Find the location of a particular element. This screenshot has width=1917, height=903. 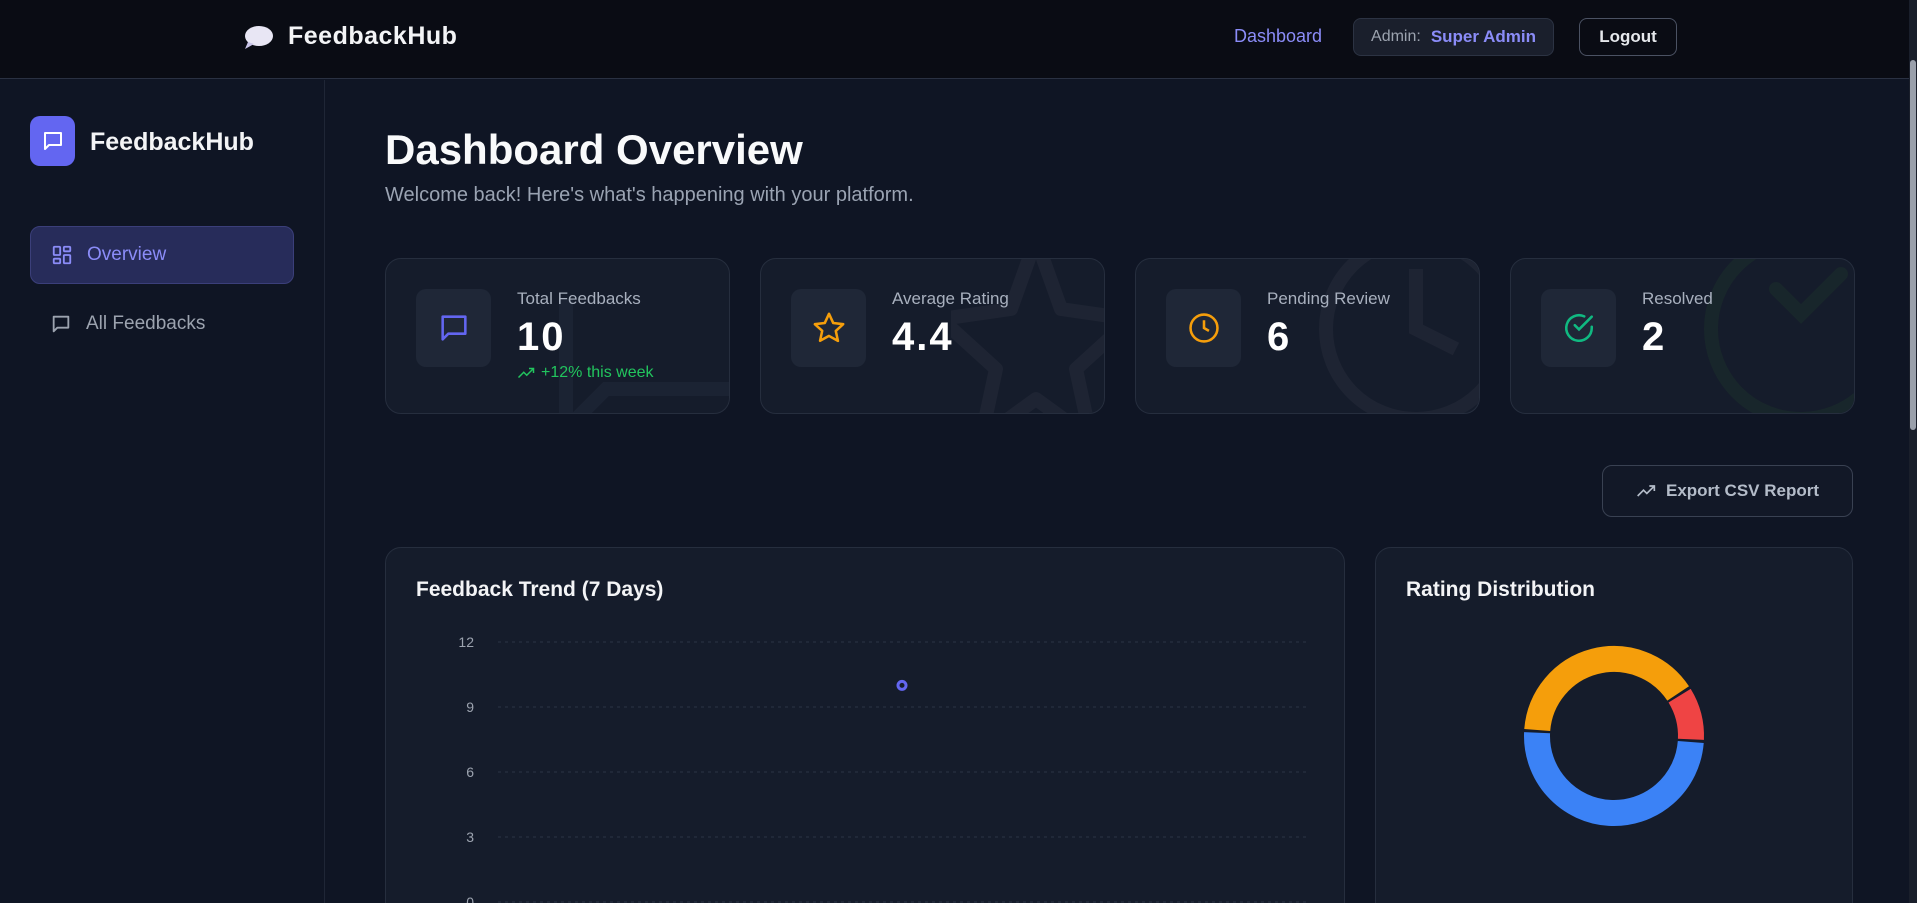

sidebar-item-label: All Feedbacks is located at coordinates (146, 323).